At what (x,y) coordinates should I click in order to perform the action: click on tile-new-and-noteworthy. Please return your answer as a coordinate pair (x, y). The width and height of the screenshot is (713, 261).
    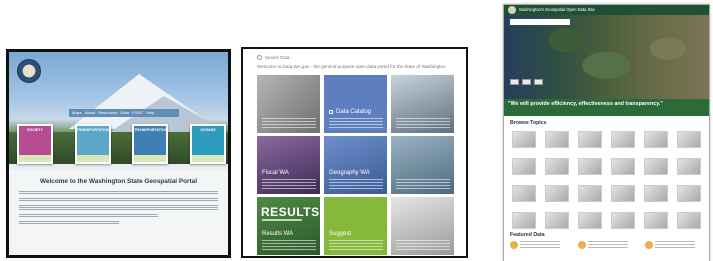
    Looking at the image, I should click on (288, 104).